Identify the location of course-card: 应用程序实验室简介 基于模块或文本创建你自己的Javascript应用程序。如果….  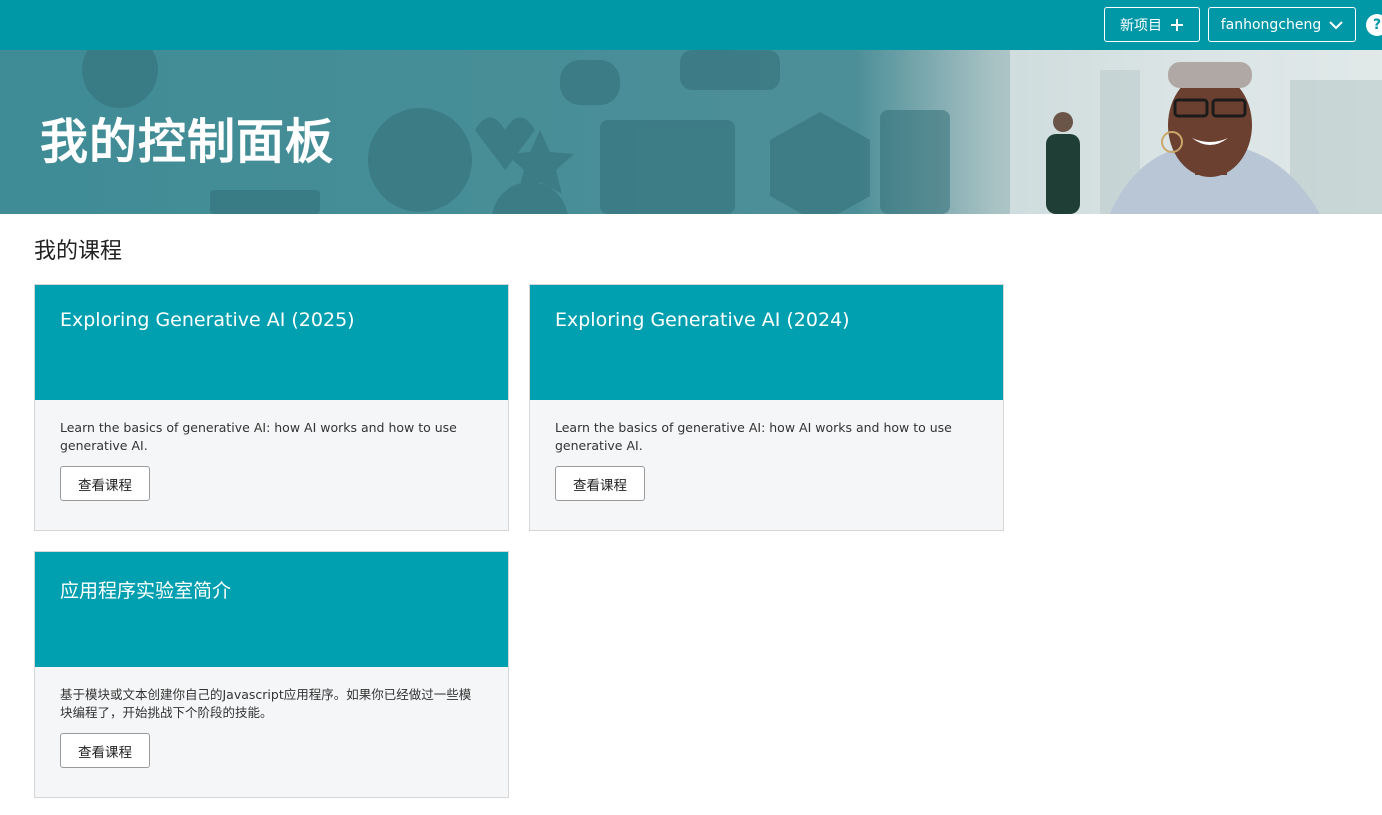
(271, 674).